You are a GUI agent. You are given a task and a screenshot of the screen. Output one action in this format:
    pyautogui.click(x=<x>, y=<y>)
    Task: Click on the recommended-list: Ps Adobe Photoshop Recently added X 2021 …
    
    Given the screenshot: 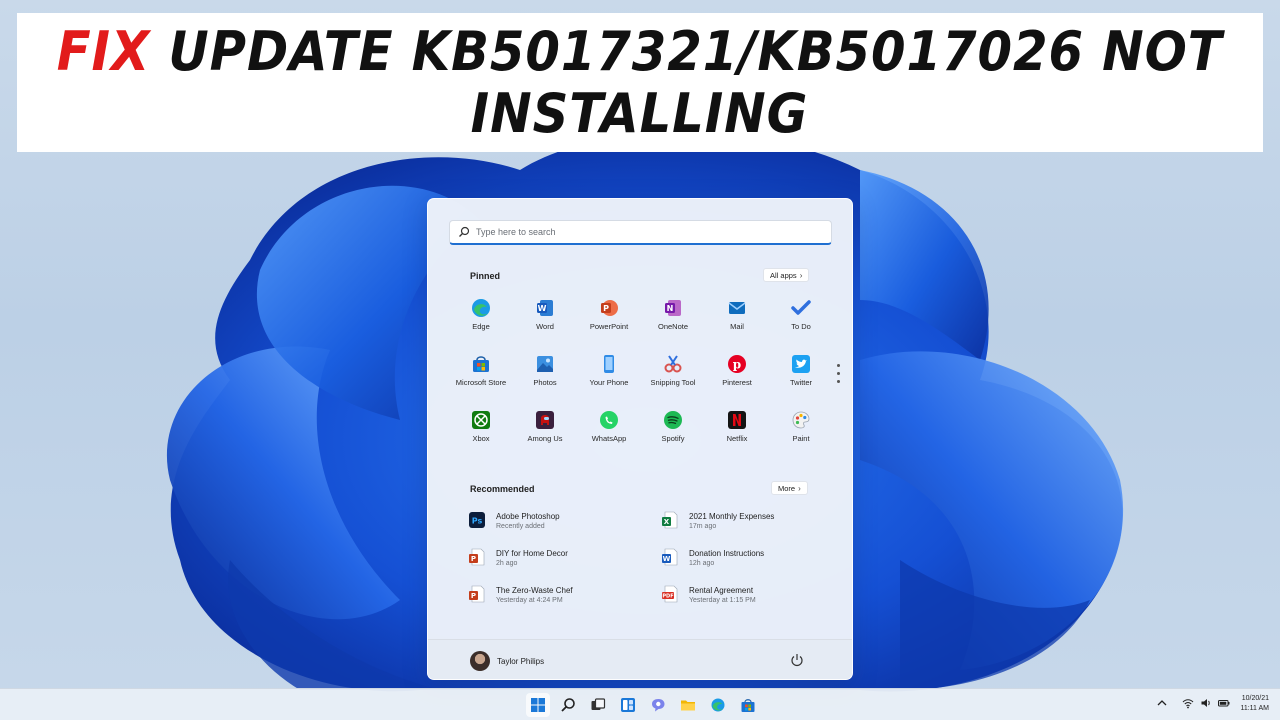 What is the action you would take?
    pyautogui.click(x=648, y=566)
    